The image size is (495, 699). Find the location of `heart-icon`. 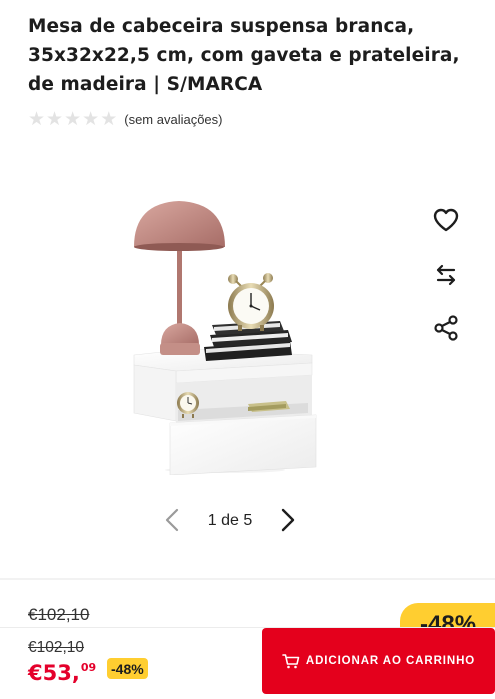

heart-icon is located at coordinates (446, 221).